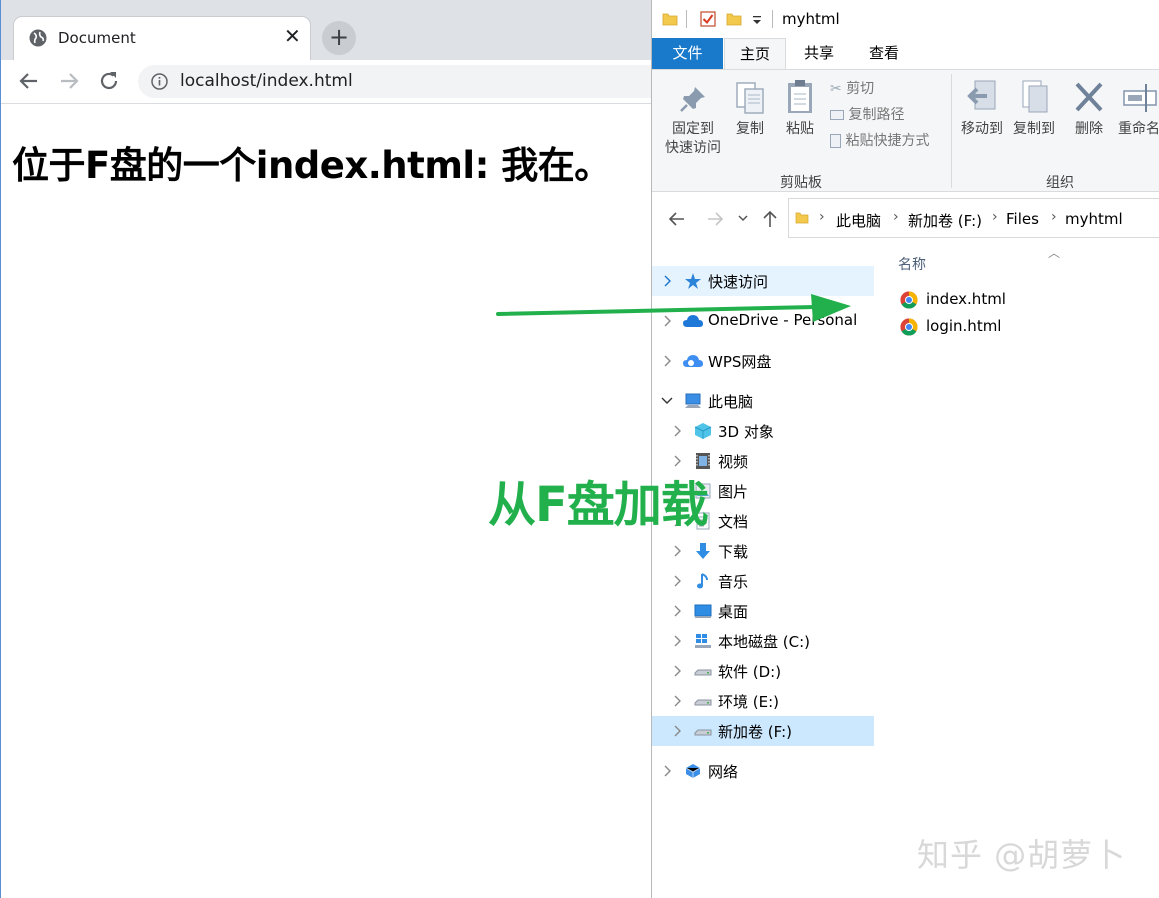 The height and width of the screenshot is (898, 1159). Describe the element at coordinates (966, 299) in the screenshot. I see `file-name: index.html` at that location.